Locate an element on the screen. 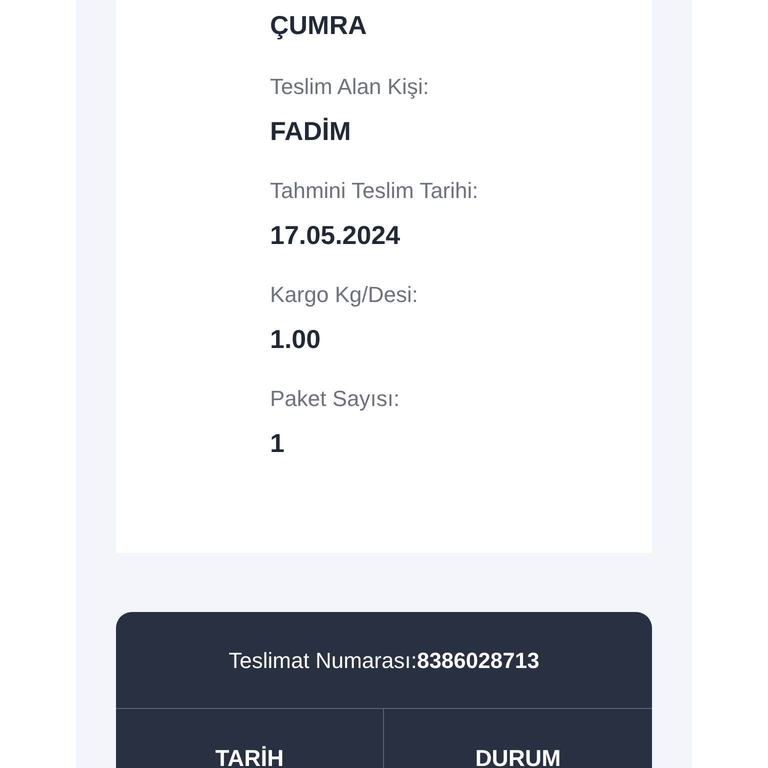 This screenshot has width=768, height=768. field-value: 17.05.2024 is located at coordinates (335, 235).